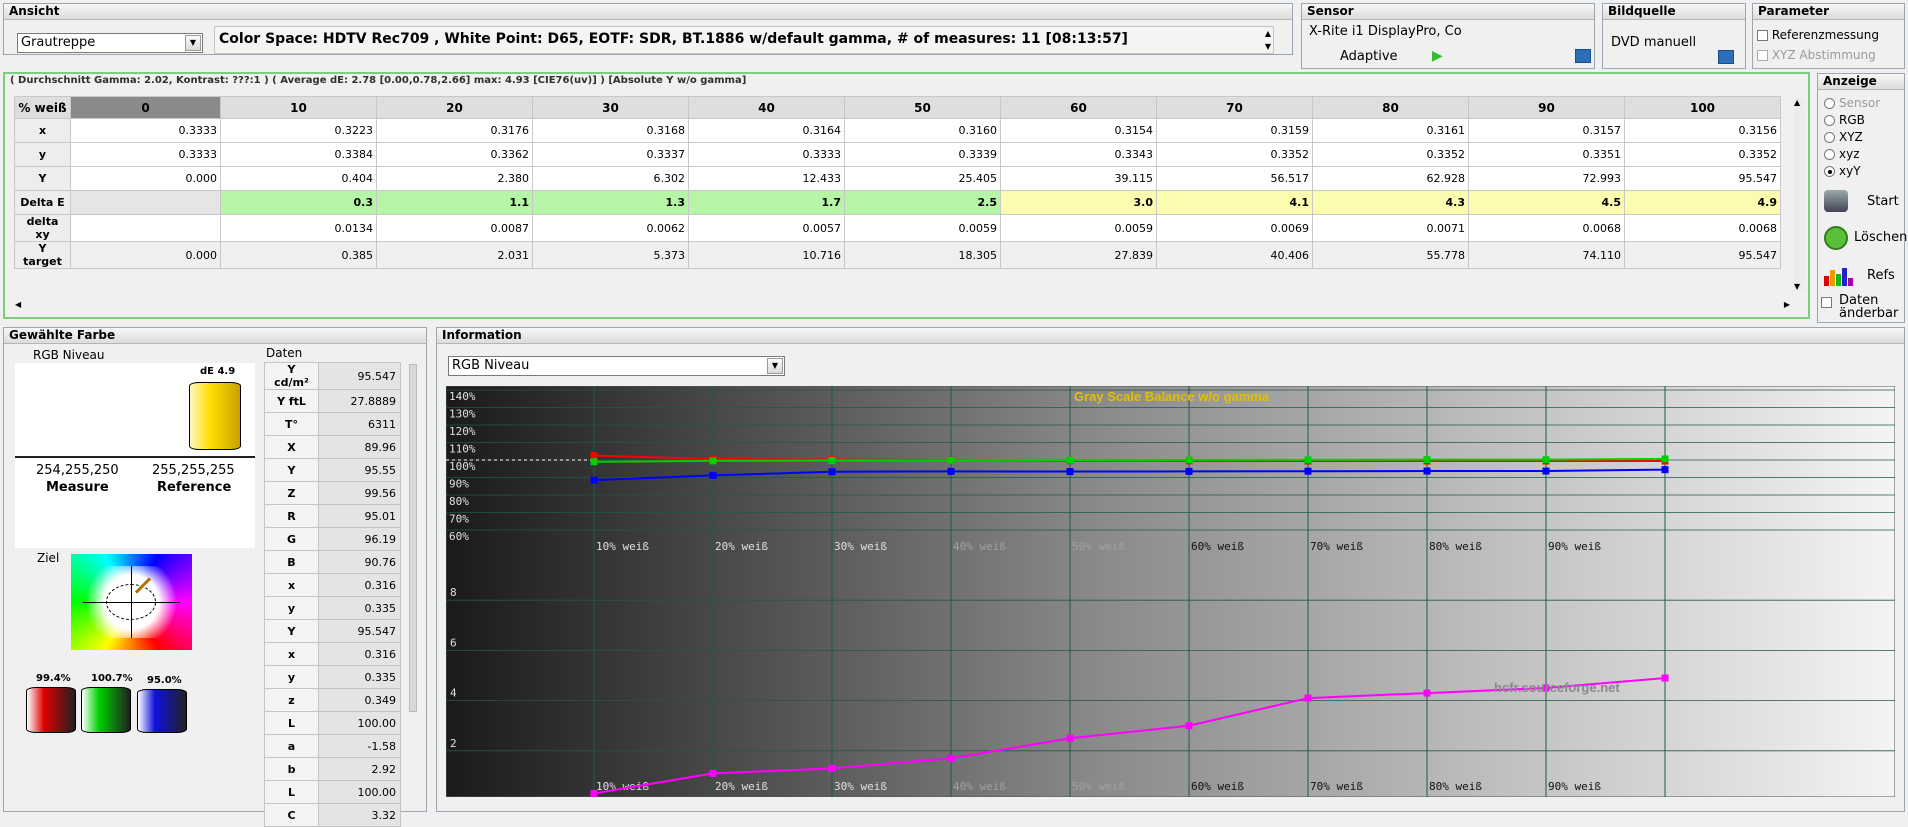 The image size is (1908, 827). I want to click on anzeige-option: Sensor, so click(1852, 104).